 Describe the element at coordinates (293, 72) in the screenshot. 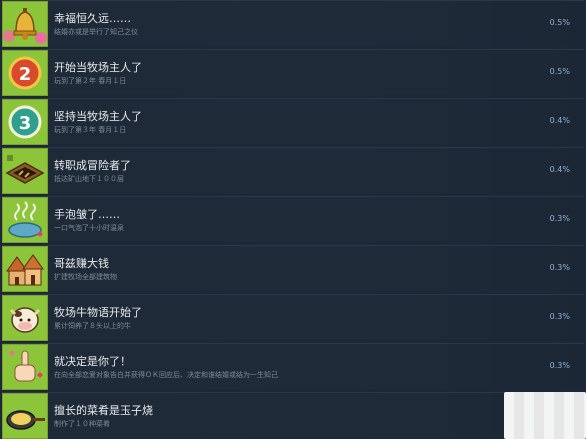

I see `achievement-row: 2 开始当牧场主人了 玩到了第２年 春月１日 0.5%` at that location.